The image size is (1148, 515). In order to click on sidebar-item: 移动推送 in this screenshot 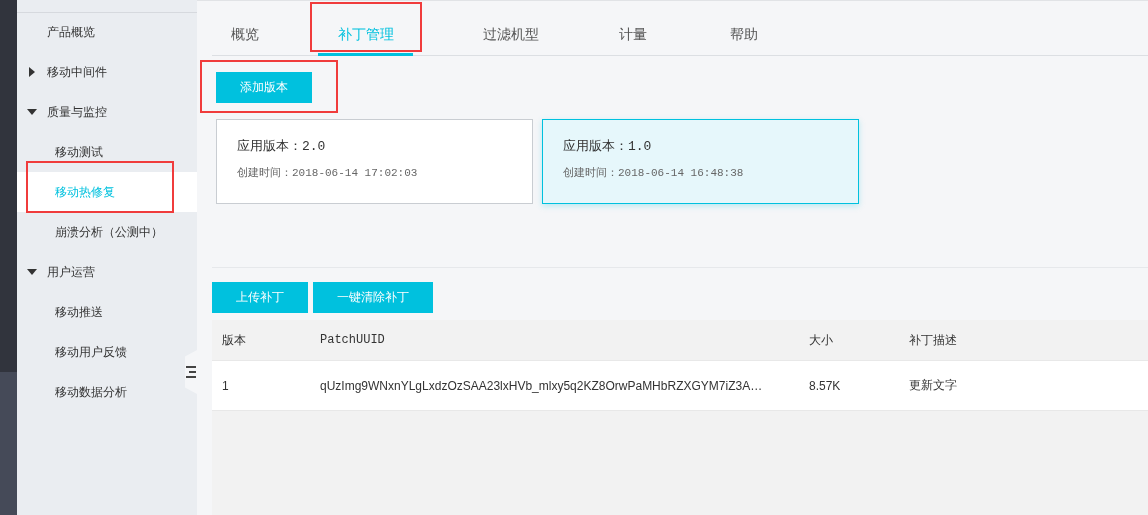, I will do `click(107, 312)`.